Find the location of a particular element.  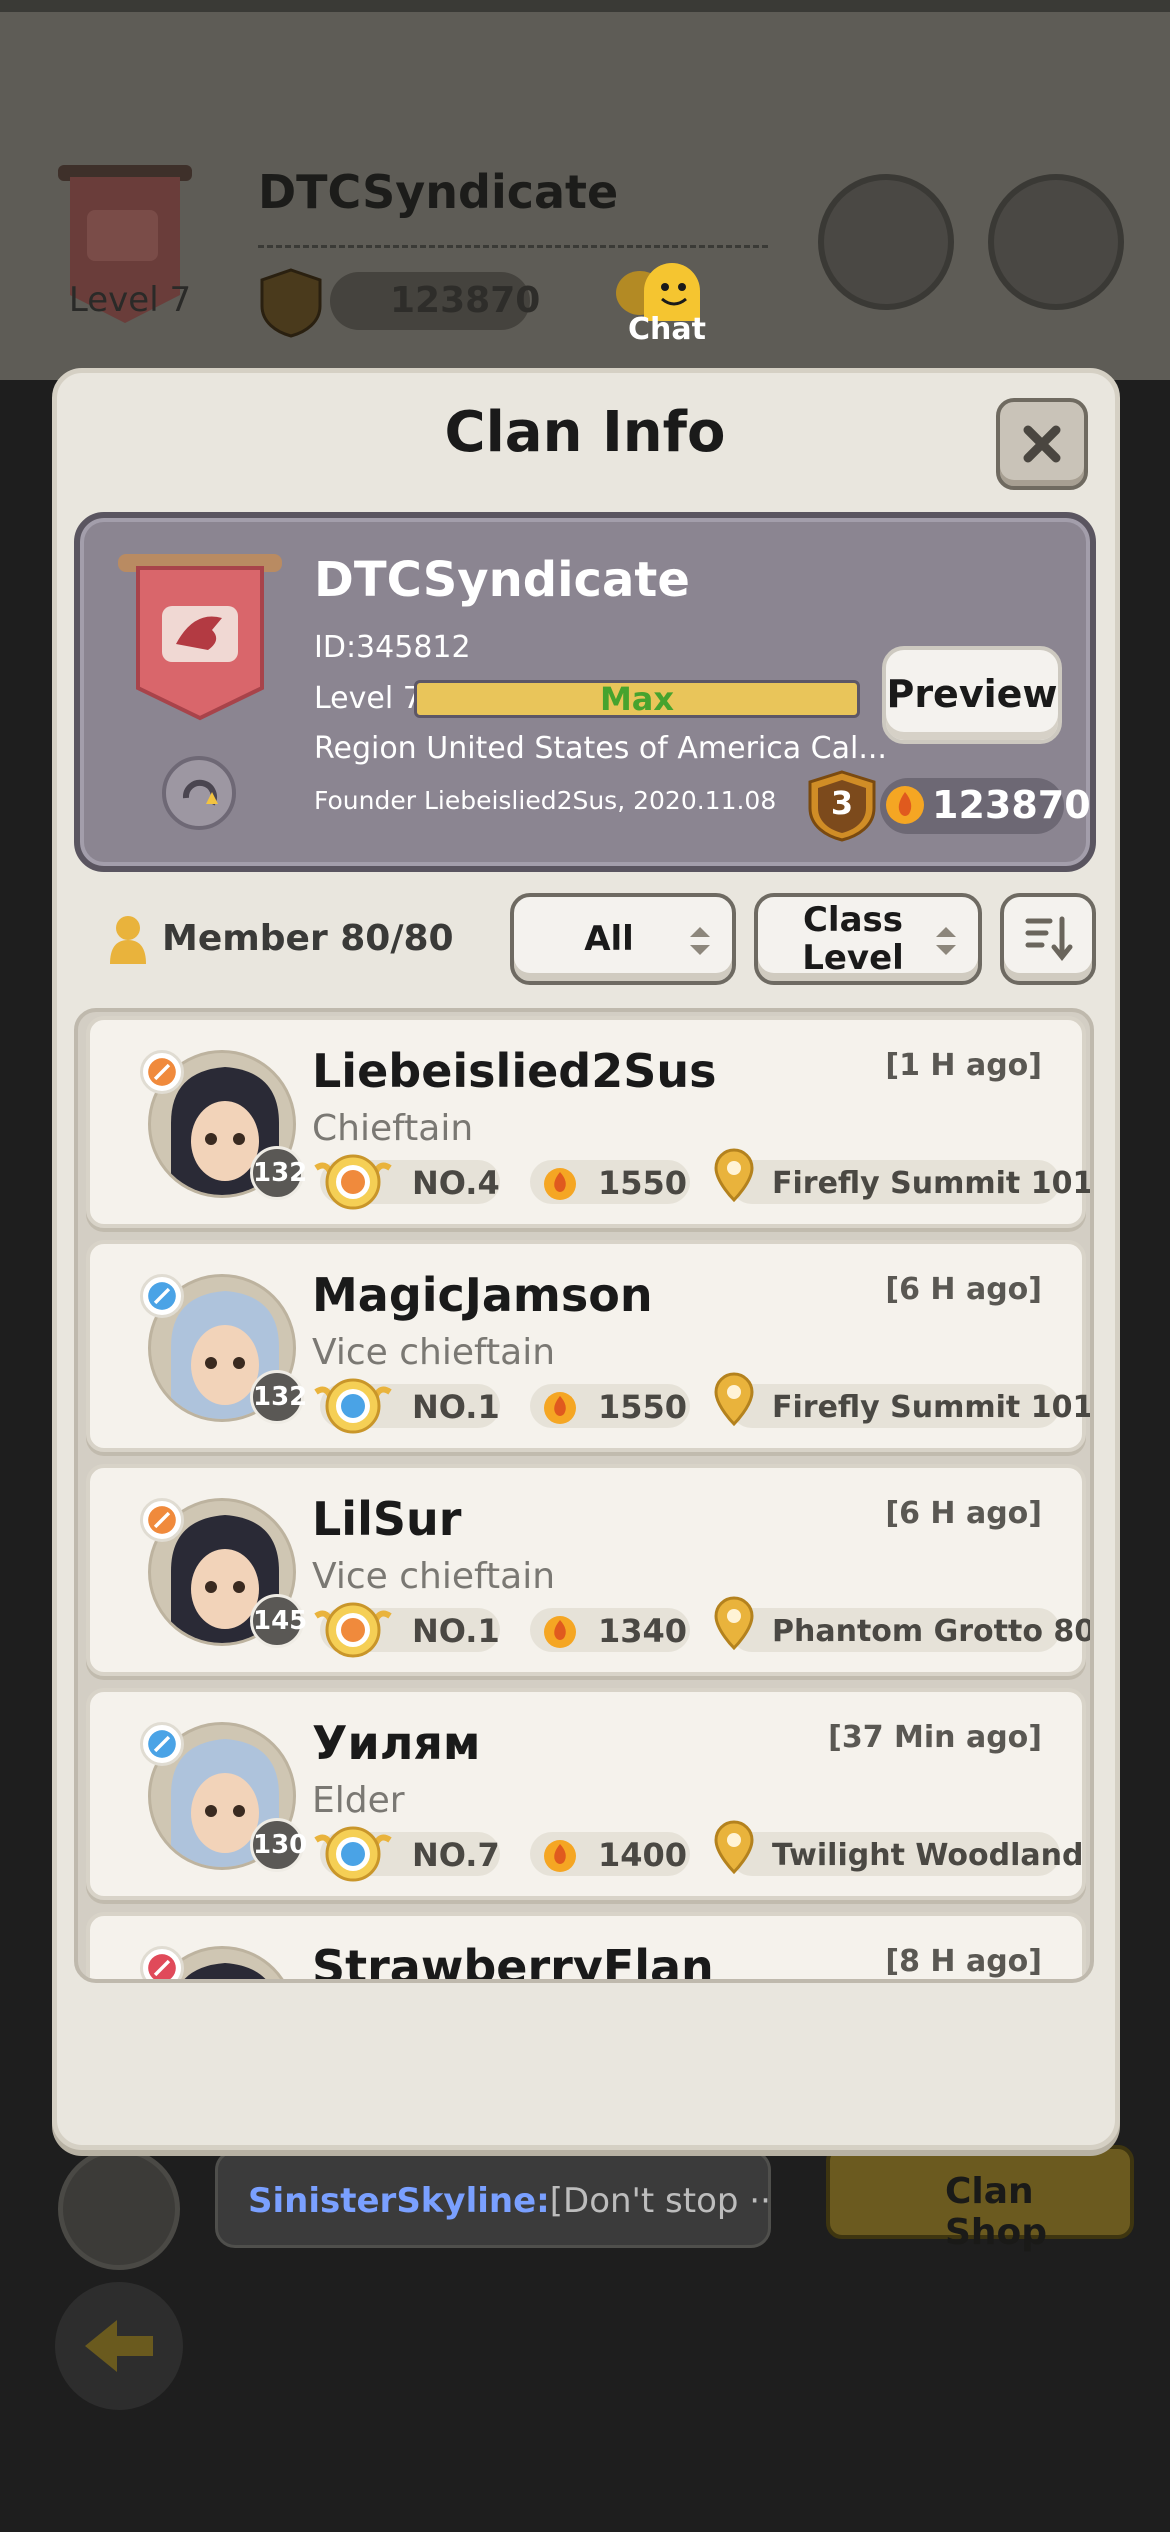

player-level-badge: 130 is located at coordinates (278, 1845).